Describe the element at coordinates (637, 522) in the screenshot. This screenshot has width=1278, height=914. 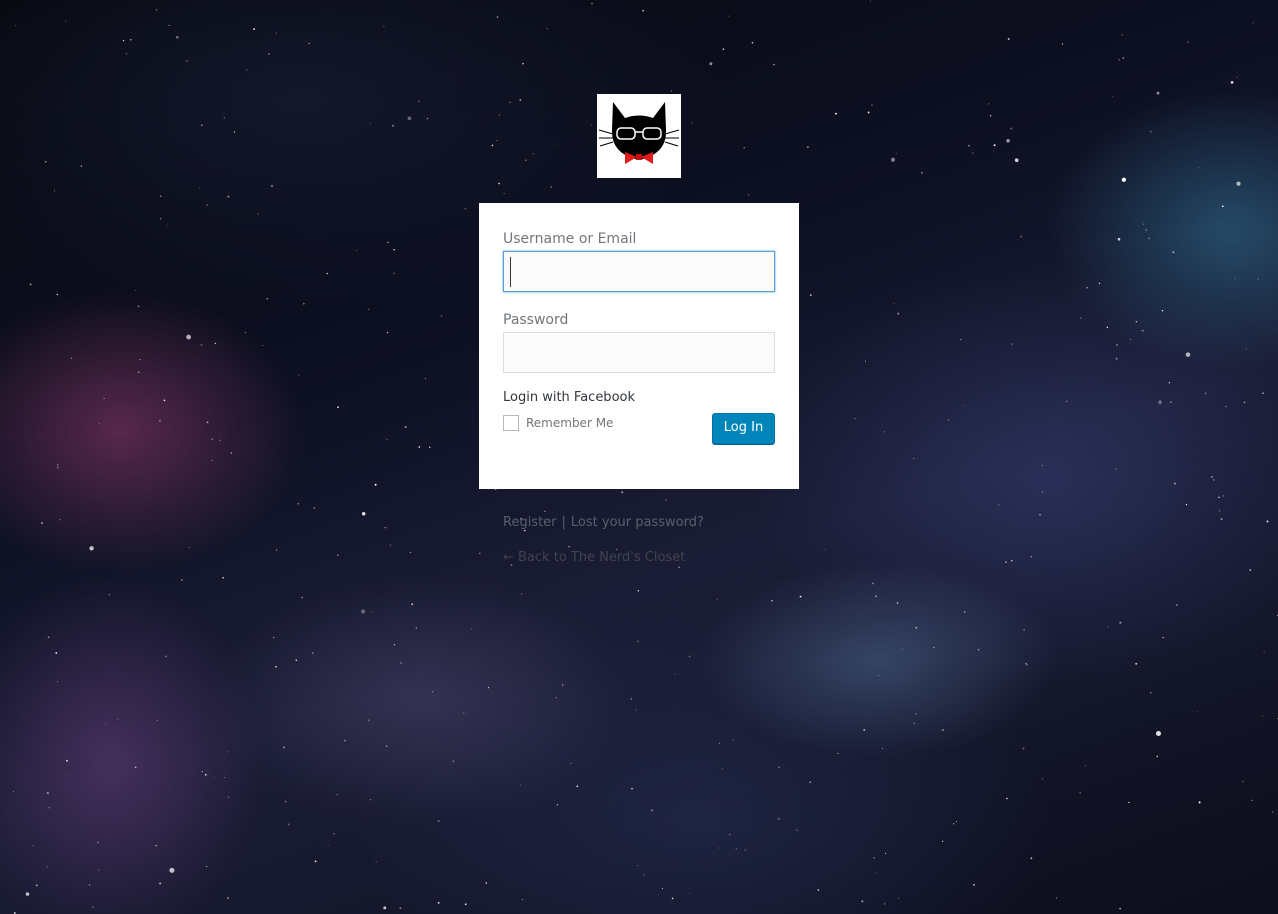
I see `lost-password-link: Lost your password?` at that location.